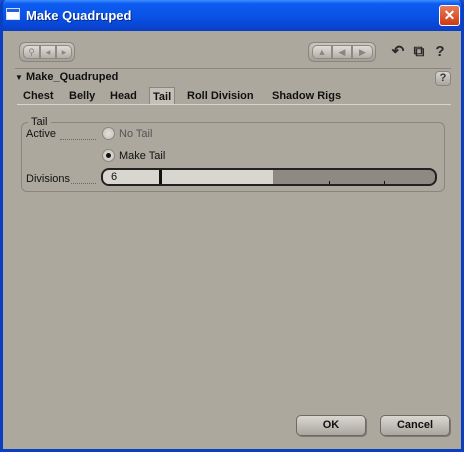 The height and width of the screenshot is (452, 464). I want to click on title-bar: Make Quadruped ✕, so click(232, 15).